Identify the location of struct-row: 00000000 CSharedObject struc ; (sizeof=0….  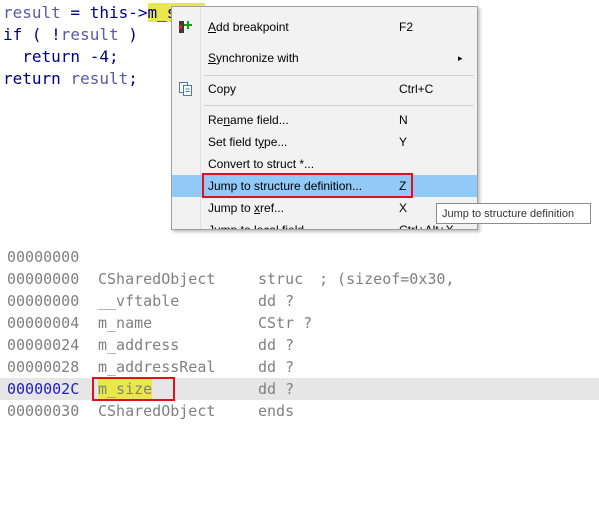
(299, 279).